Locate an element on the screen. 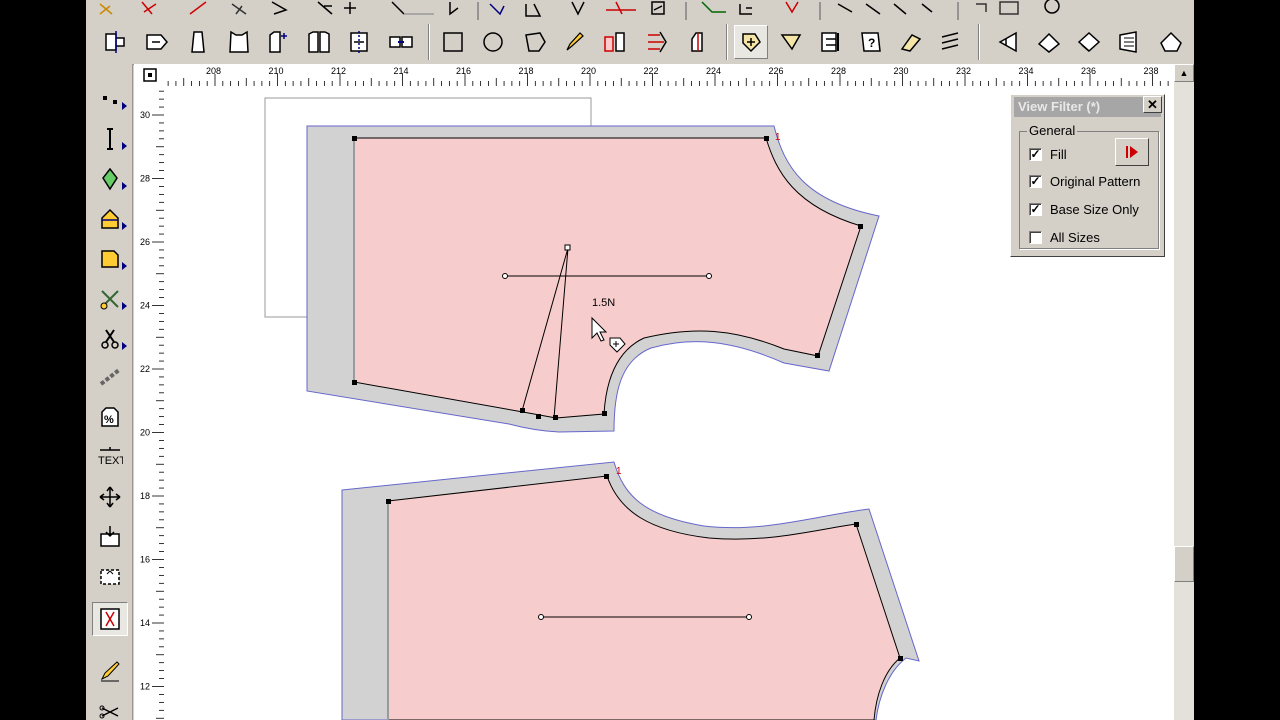 This screenshot has width=1280, height=720. notch-multi-icon is located at coordinates (951, 42).